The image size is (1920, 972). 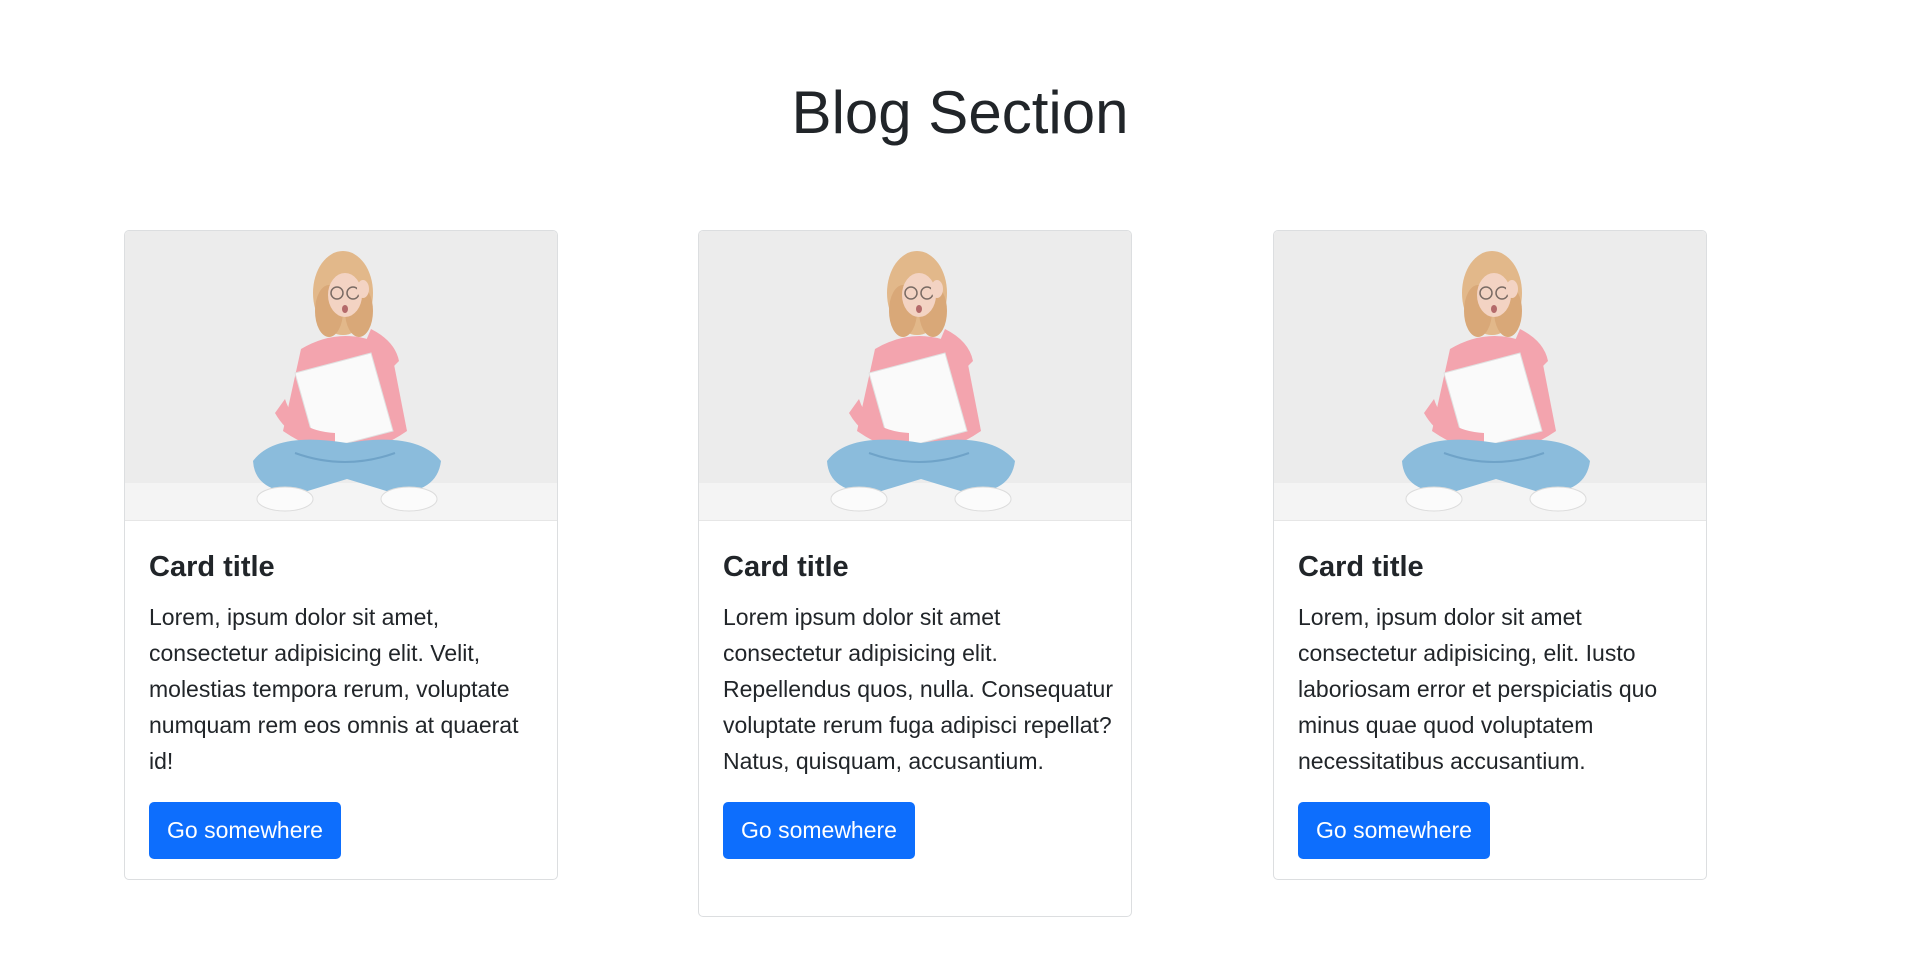 What do you see at coordinates (960, 112) in the screenshot?
I see `section-title: Blog Section` at bounding box center [960, 112].